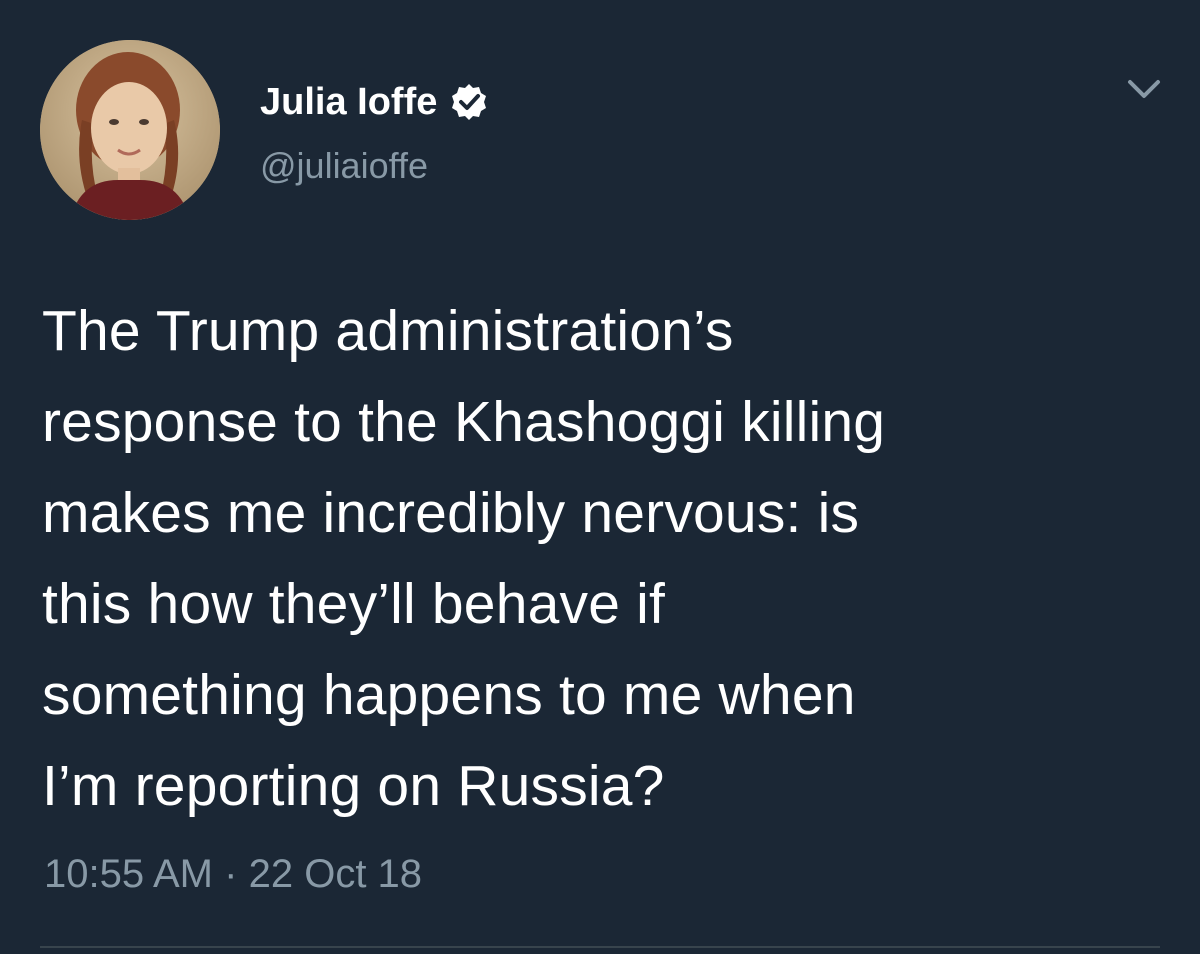 Image resolution: width=1200 pixels, height=954 pixels. Describe the element at coordinates (129, 874) in the screenshot. I see `tweet-time: 10:55 AM` at that location.